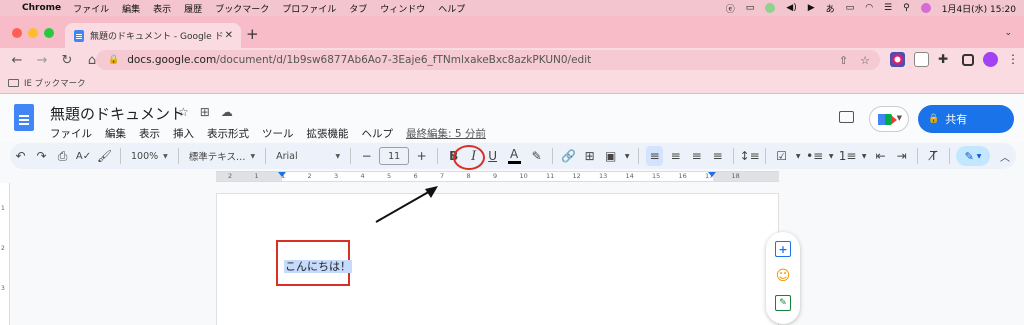 Image resolution: width=1024 pixels, height=325 pixels. I want to click on menubar-item-view: 表示, so click(162, 8).